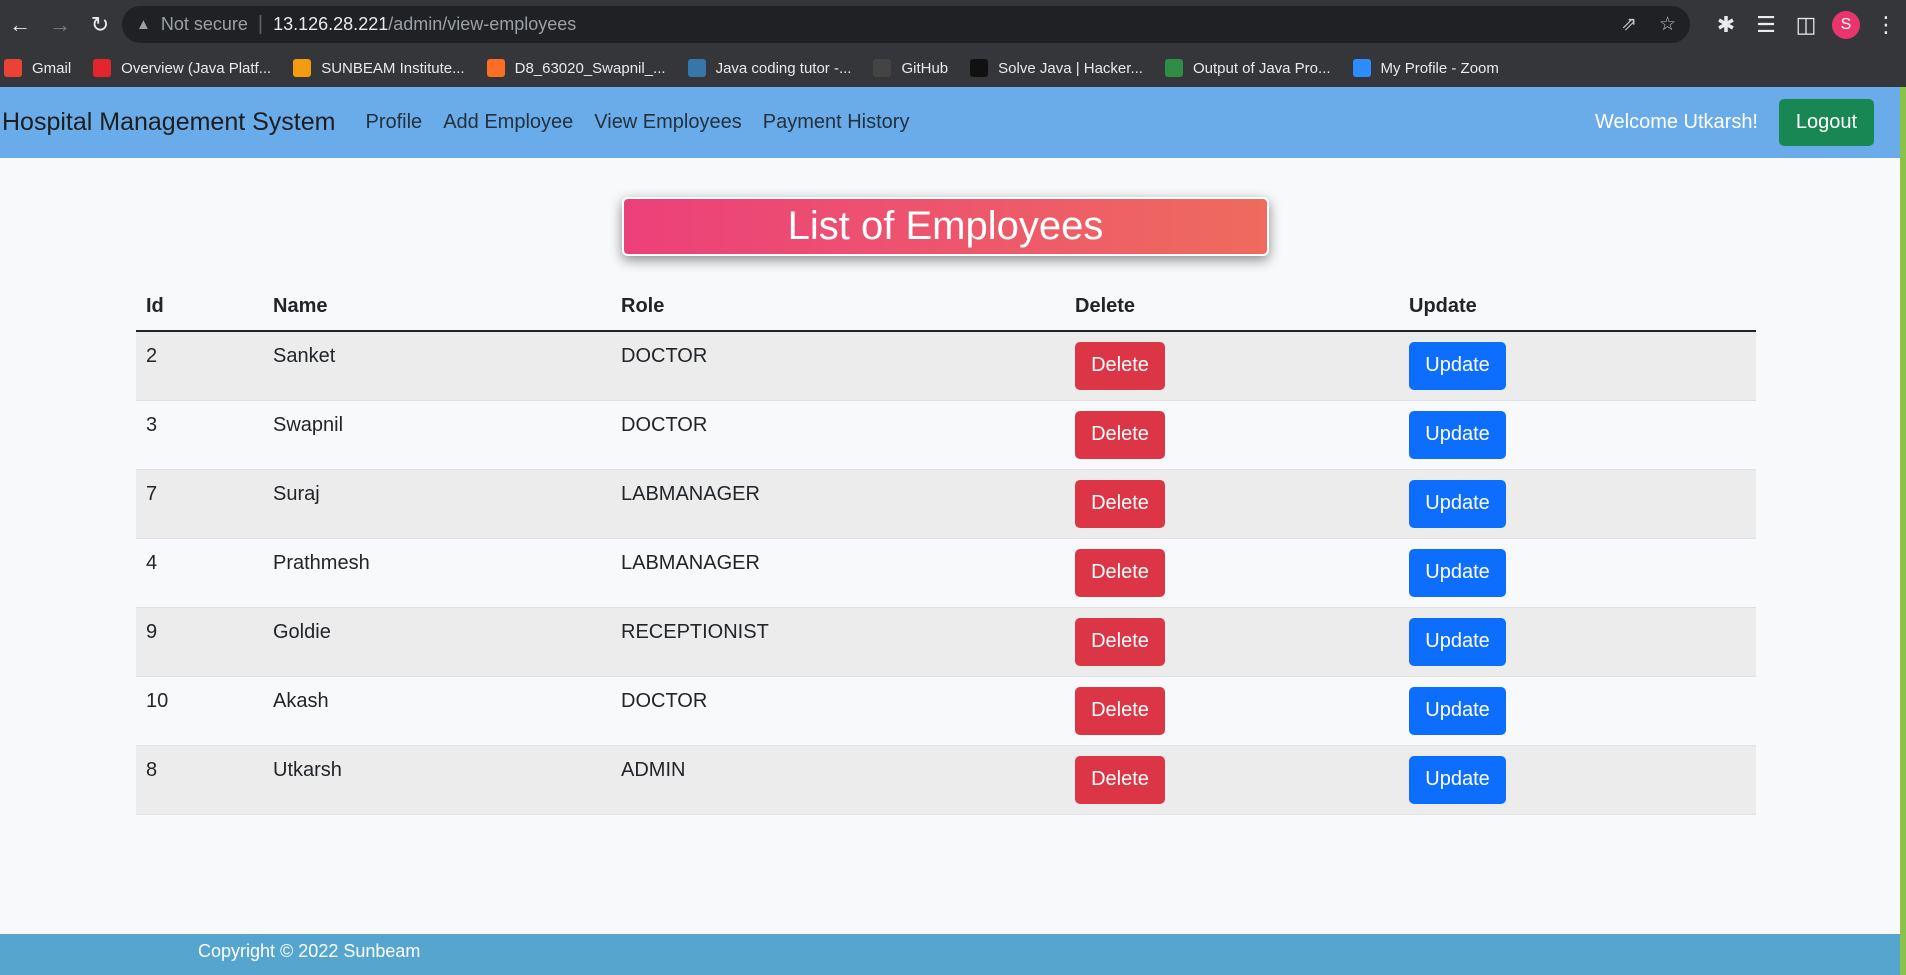  What do you see at coordinates (331, 24) in the screenshot?
I see `url-host: 13.126.28.221` at bounding box center [331, 24].